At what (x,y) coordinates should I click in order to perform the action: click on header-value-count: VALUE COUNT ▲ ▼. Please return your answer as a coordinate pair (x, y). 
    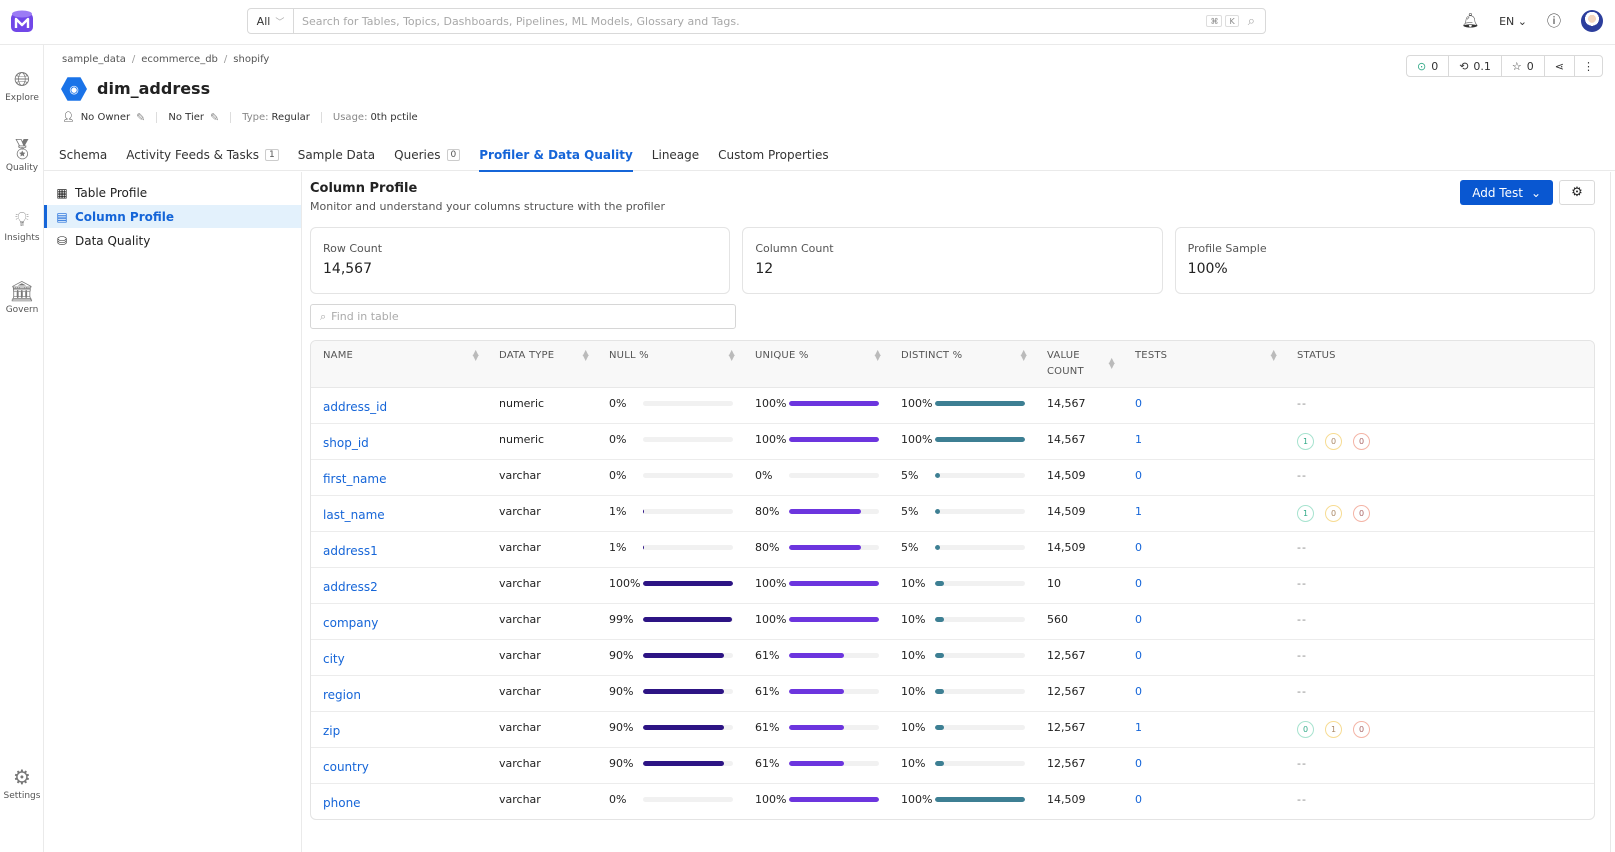
    Looking at the image, I should click on (1079, 364).